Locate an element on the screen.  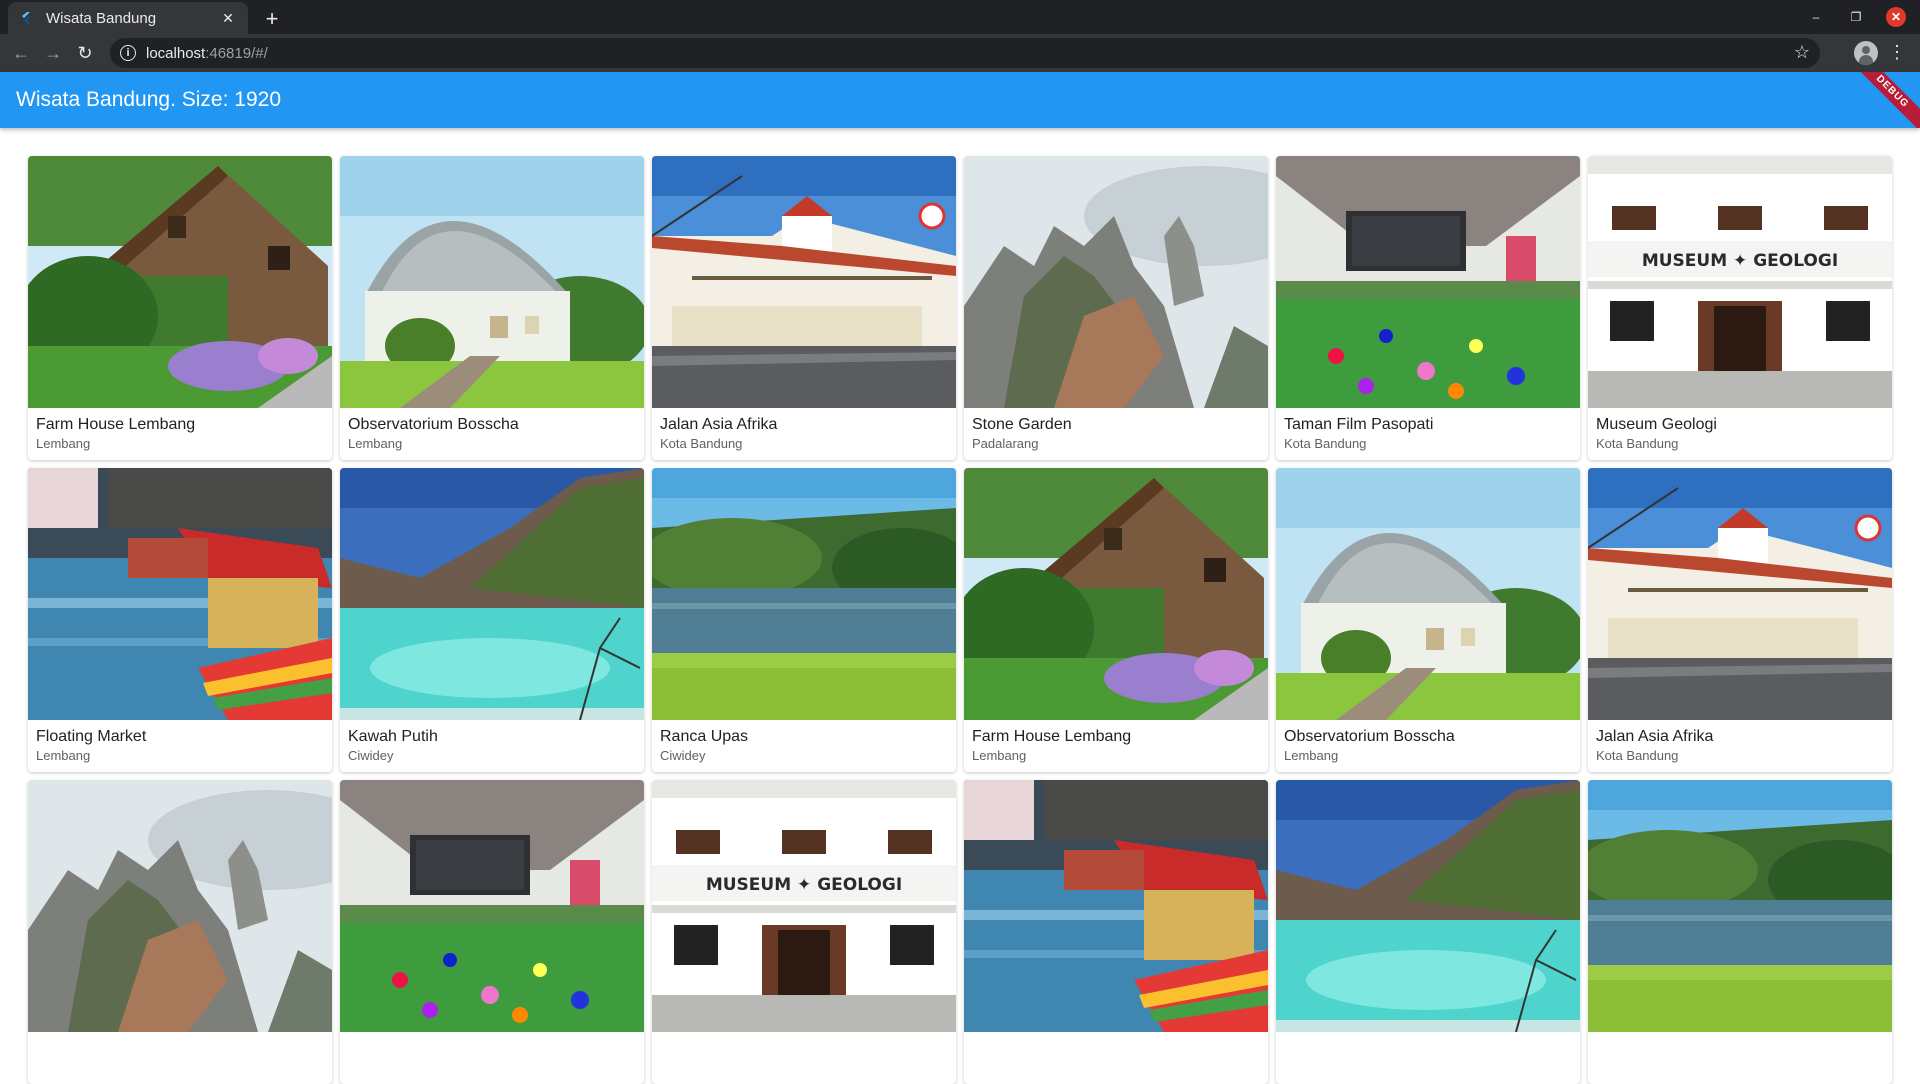
place-card: Ranca Upas Ciwidey is located at coordinates (804, 620).